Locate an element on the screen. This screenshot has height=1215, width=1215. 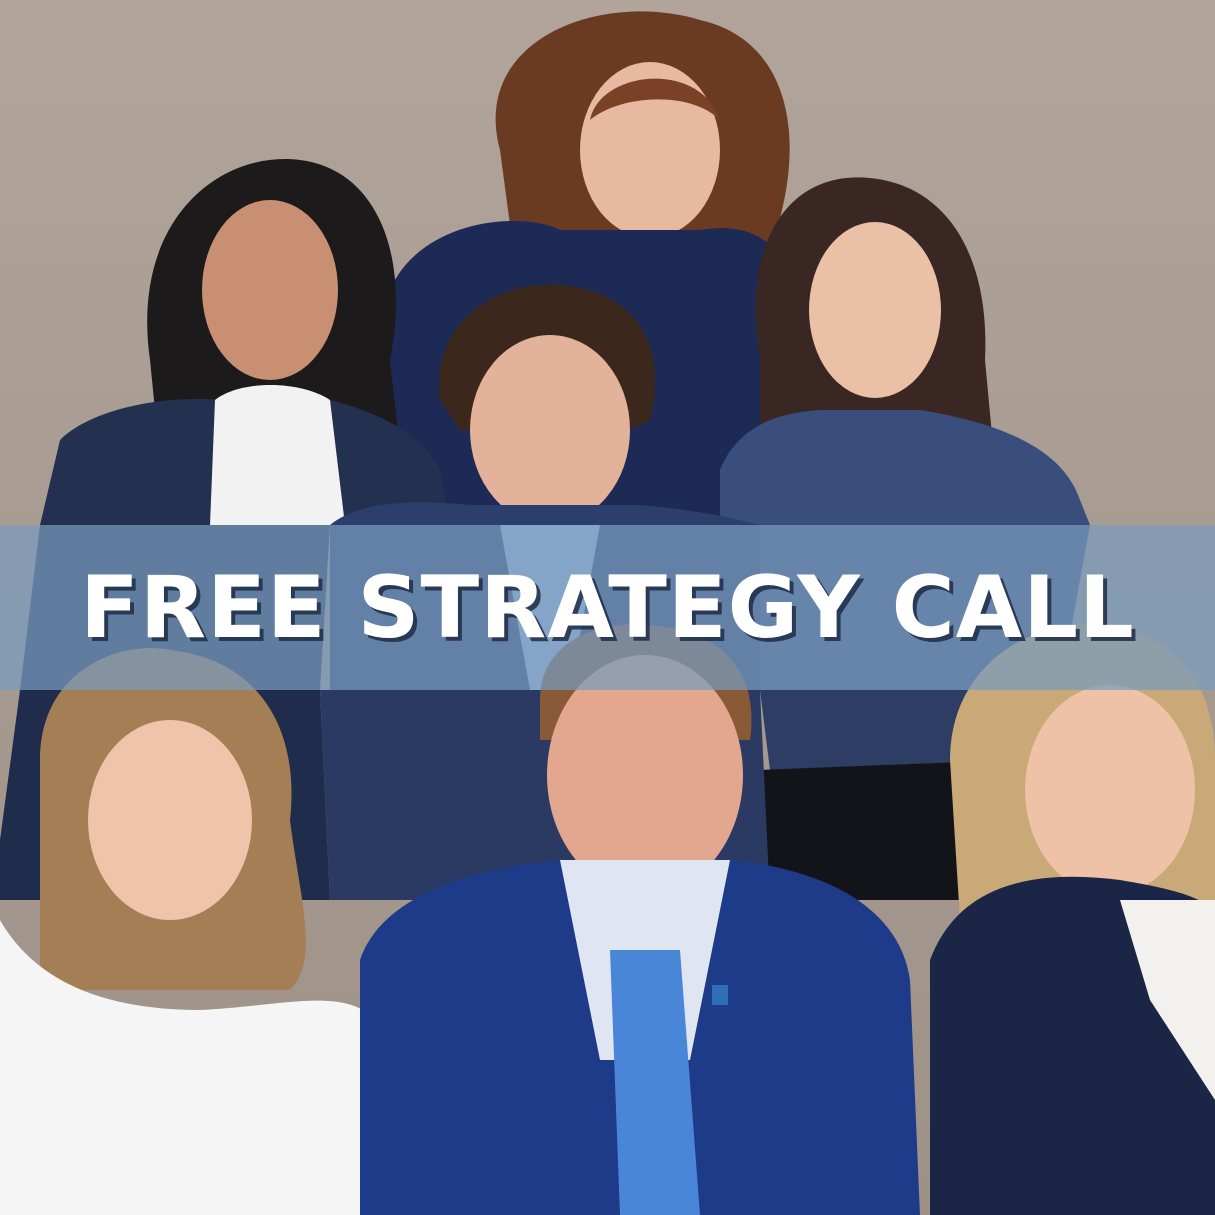
cta-banner-text: FREE STRATEGY CALL is located at coordinates (607, 607).